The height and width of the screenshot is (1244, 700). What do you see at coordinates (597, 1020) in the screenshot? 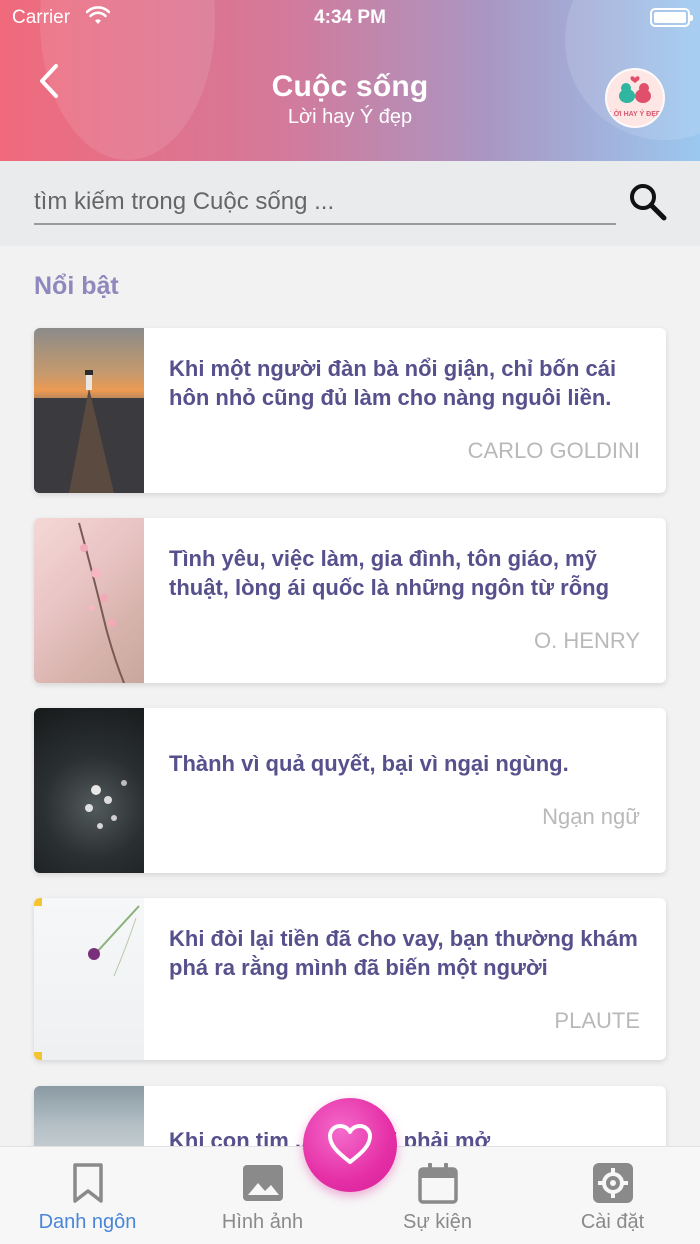
I see `quote-author: PLAUTE` at bounding box center [597, 1020].